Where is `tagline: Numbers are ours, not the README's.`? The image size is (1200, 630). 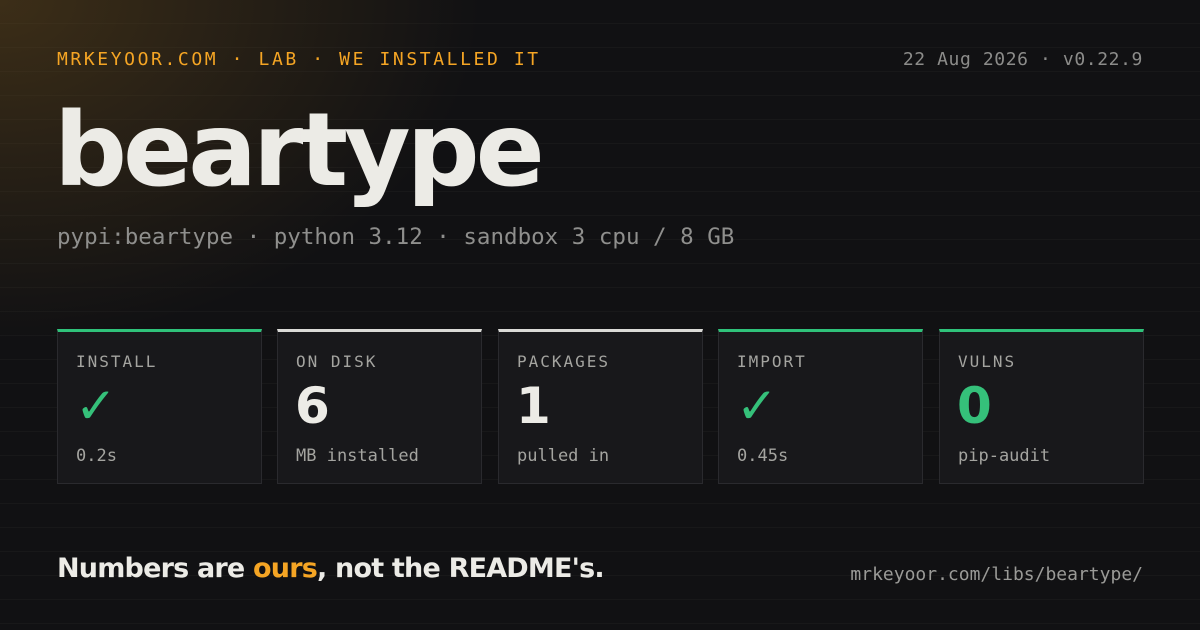
tagline: Numbers are ours, not the README's. is located at coordinates (331, 568).